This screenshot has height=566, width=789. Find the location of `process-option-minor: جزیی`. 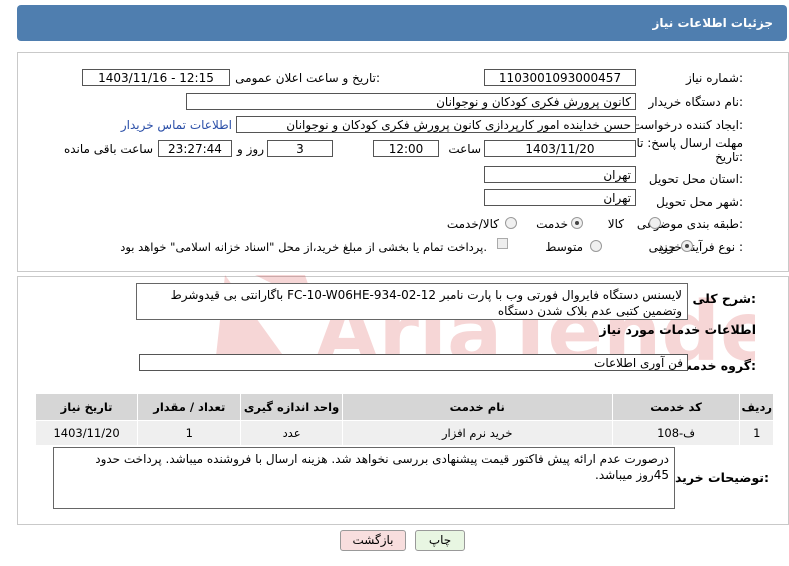

process-option-minor: جزیی is located at coordinates (662, 247).